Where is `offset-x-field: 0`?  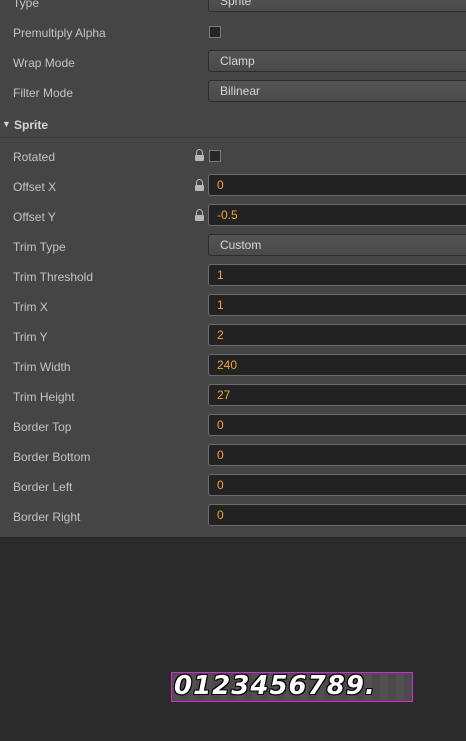 offset-x-field: 0 is located at coordinates (337, 185).